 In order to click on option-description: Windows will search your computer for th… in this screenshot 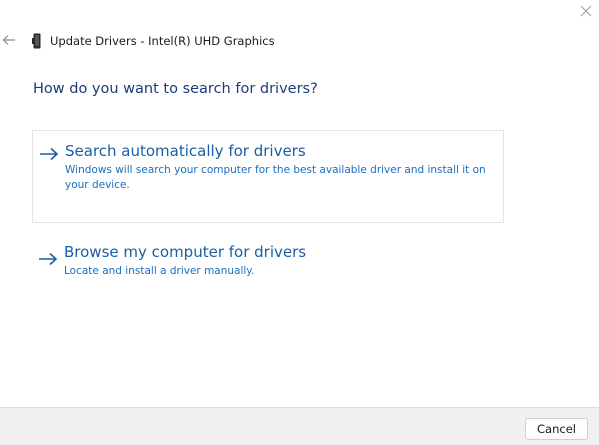, I will do `click(275, 177)`.